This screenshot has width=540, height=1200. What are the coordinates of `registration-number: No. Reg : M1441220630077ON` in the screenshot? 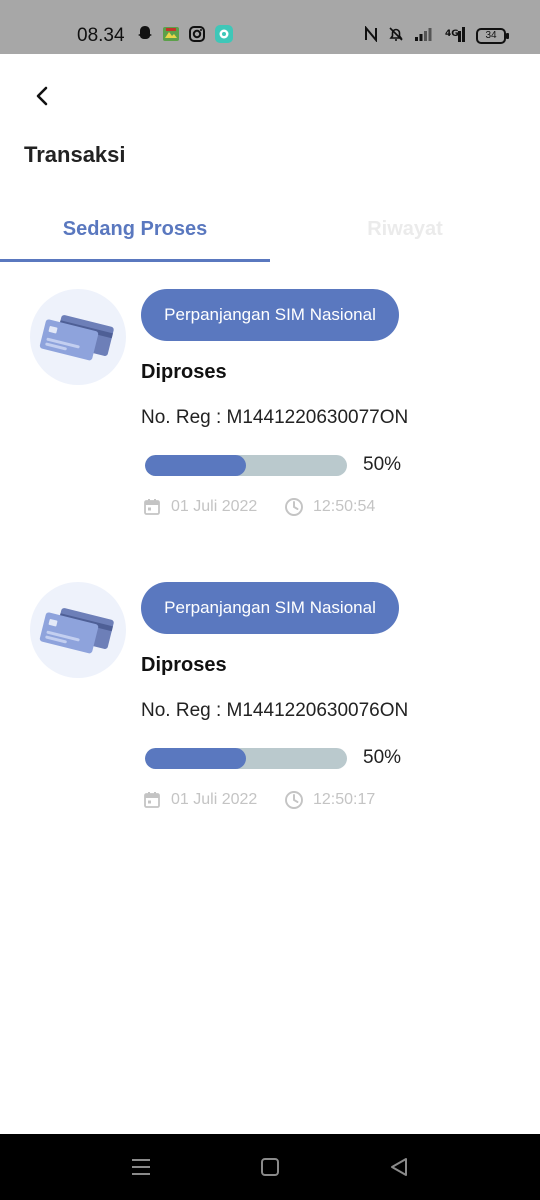 It's located at (275, 417).